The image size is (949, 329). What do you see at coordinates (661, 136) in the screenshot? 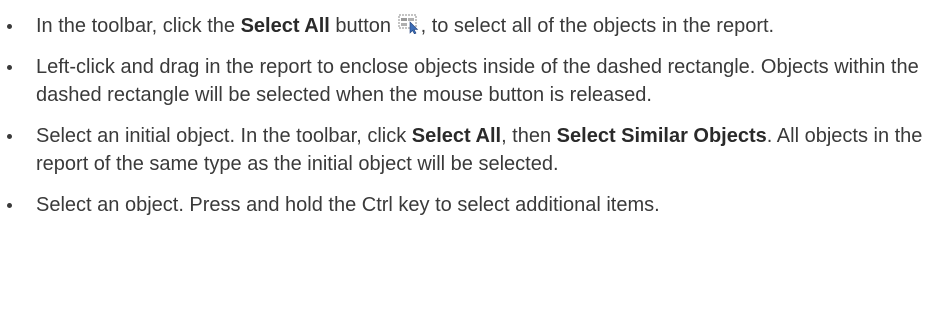
I see `select-similar-objects-label: Select Similar Objects` at bounding box center [661, 136].